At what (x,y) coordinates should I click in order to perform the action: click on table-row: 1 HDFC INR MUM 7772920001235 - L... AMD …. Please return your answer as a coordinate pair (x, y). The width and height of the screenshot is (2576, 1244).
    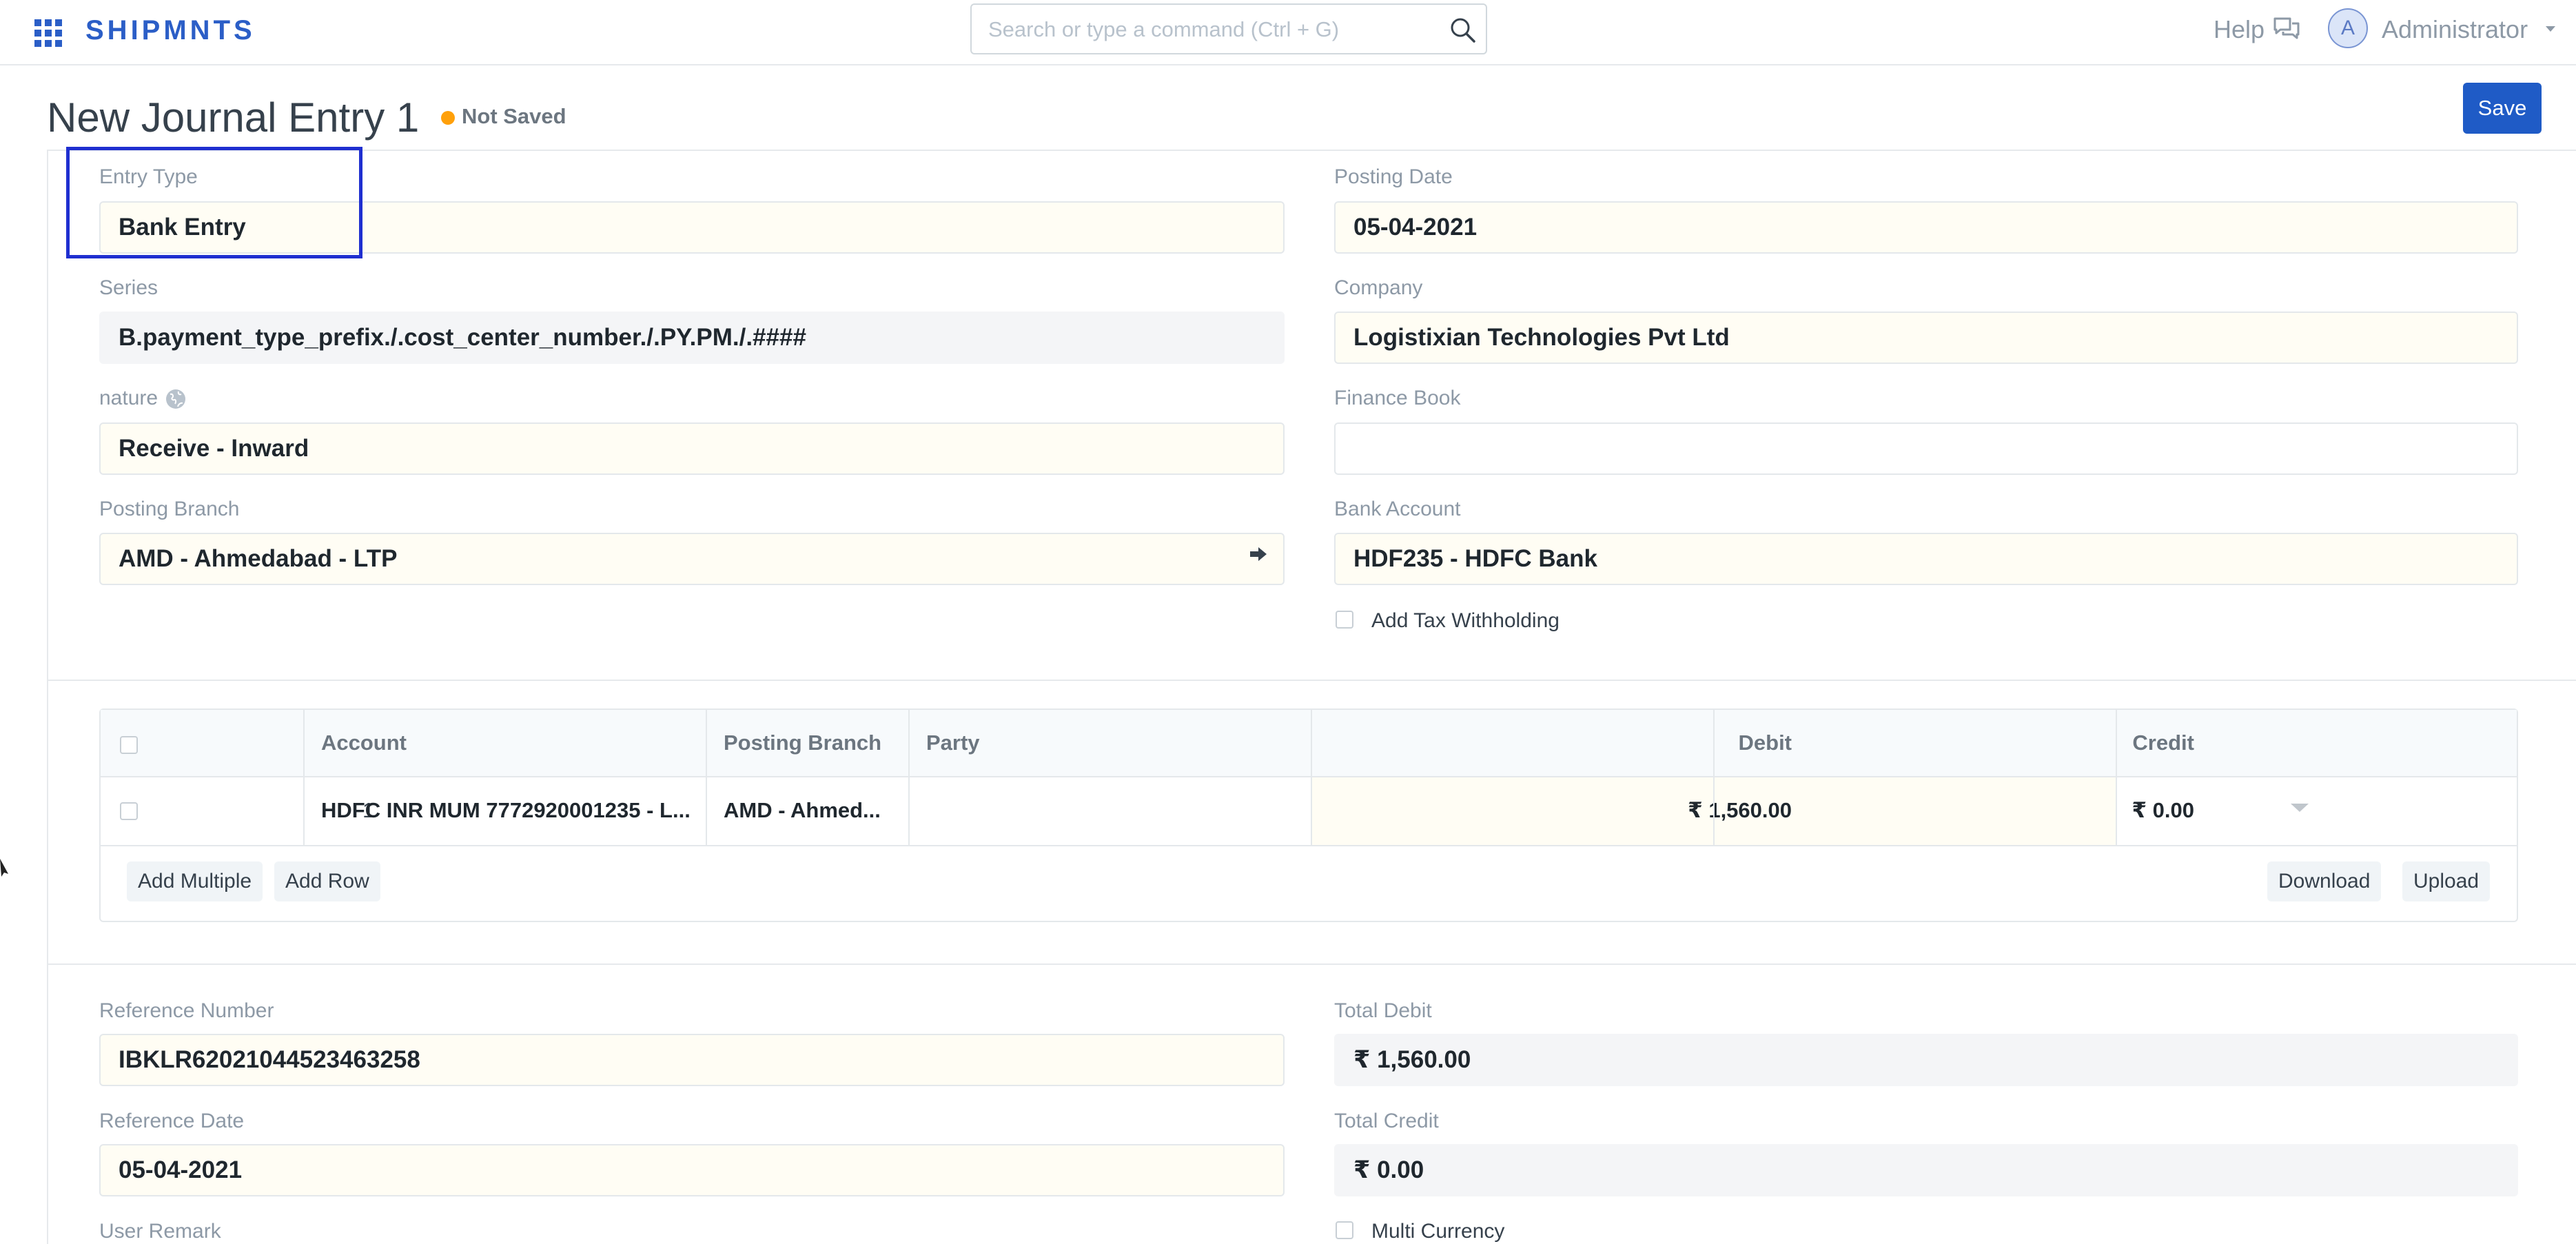
    Looking at the image, I should click on (1309, 812).